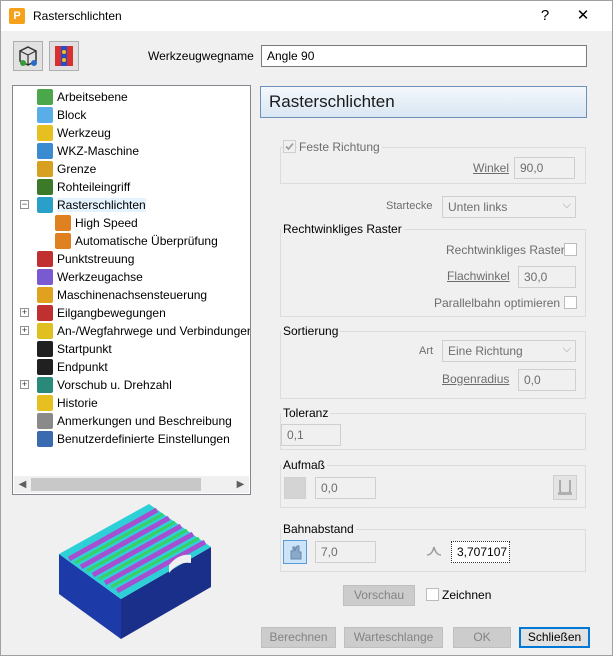 This screenshot has width=613, height=656. What do you see at coordinates (505, 250) in the screenshot?
I see `orthogonal-raster-checkbox-label: Rechtwinkliges Raster` at bounding box center [505, 250].